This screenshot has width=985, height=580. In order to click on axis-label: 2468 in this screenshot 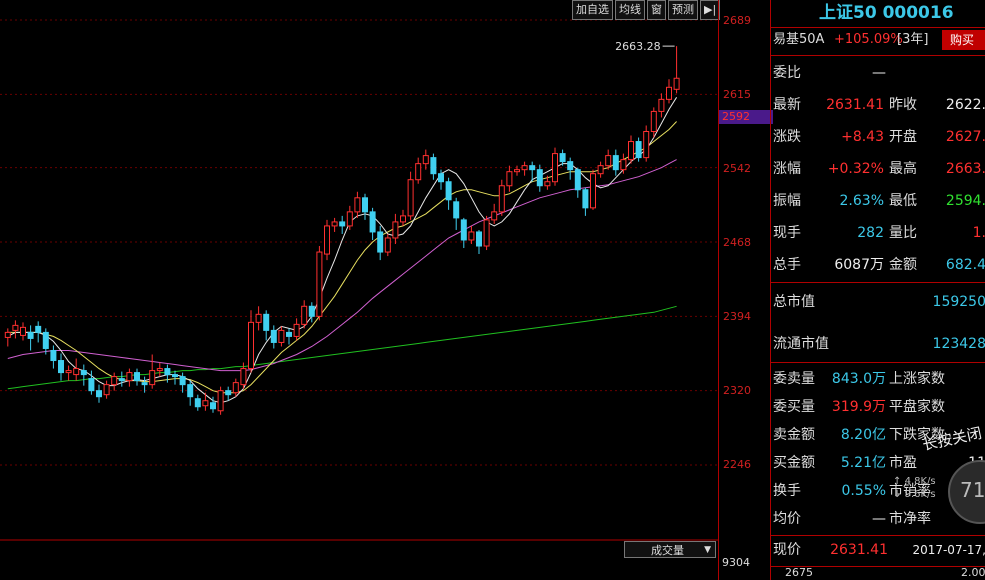, I will do `click(737, 242)`.